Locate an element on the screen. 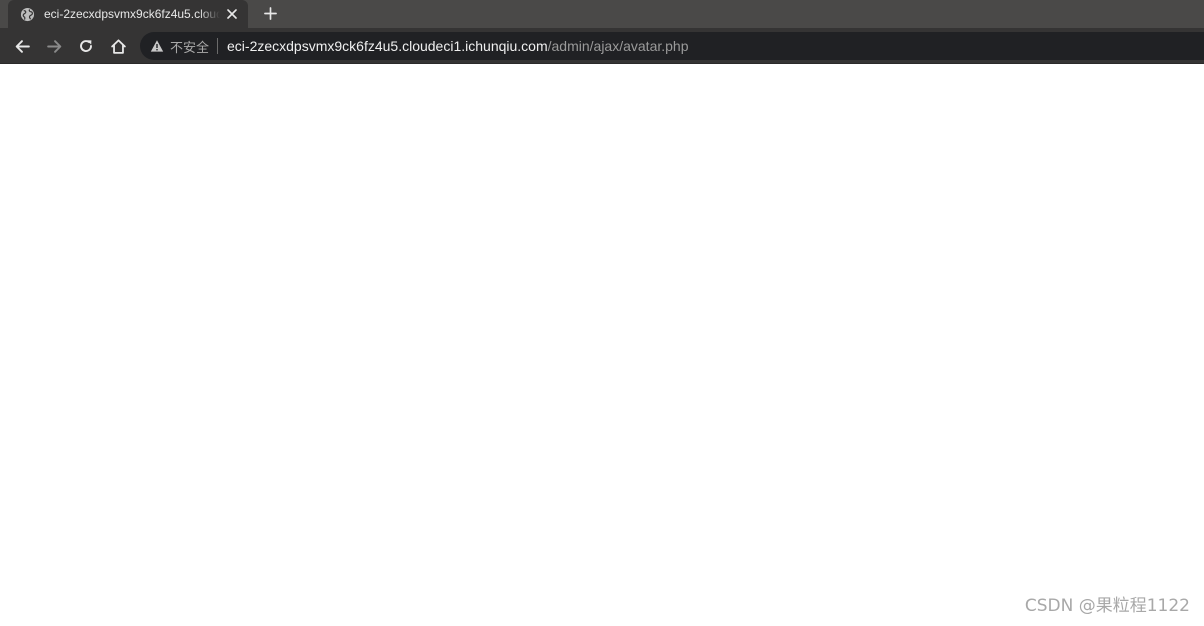 Image resolution: width=1204 pixels, height=626 pixels. back-button is located at coordinates (22, 46).